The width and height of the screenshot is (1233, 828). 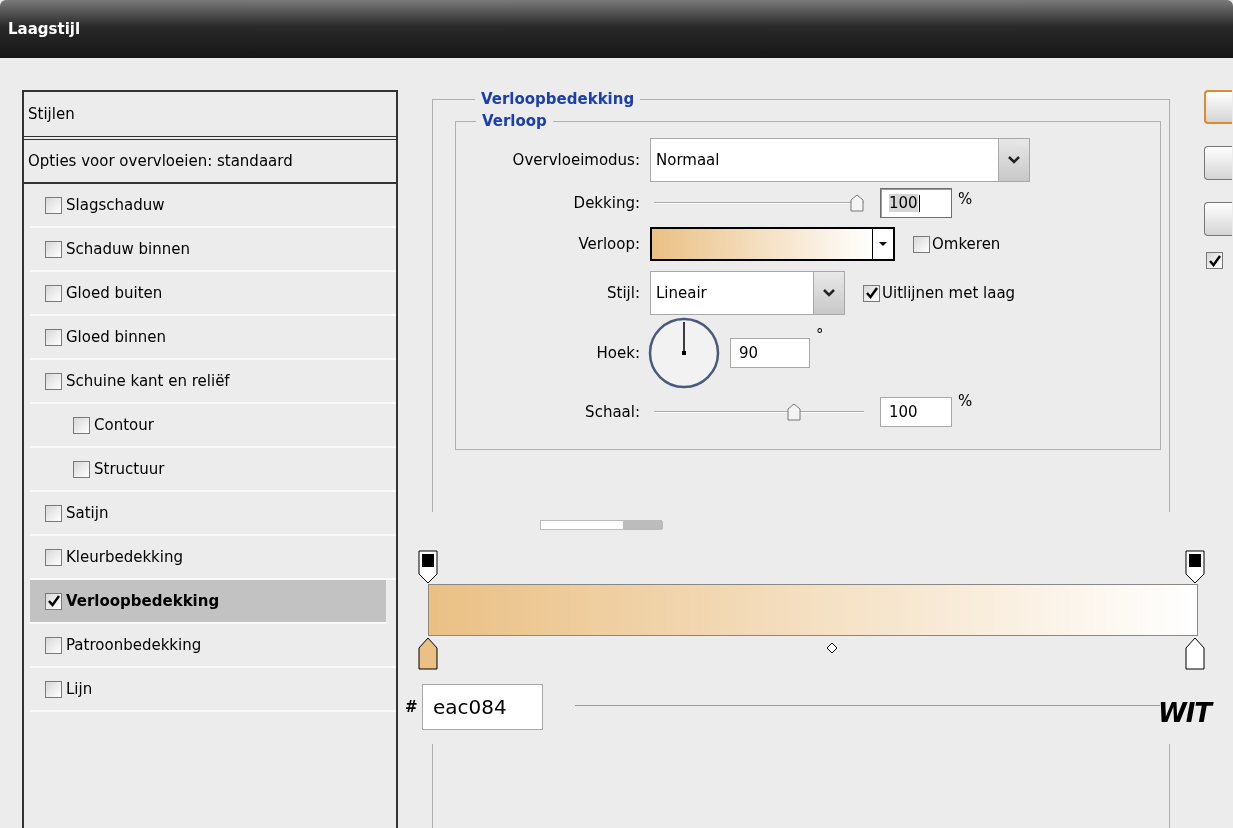 I want to click on field-label: Verloop:, so click(x=609, y=244).